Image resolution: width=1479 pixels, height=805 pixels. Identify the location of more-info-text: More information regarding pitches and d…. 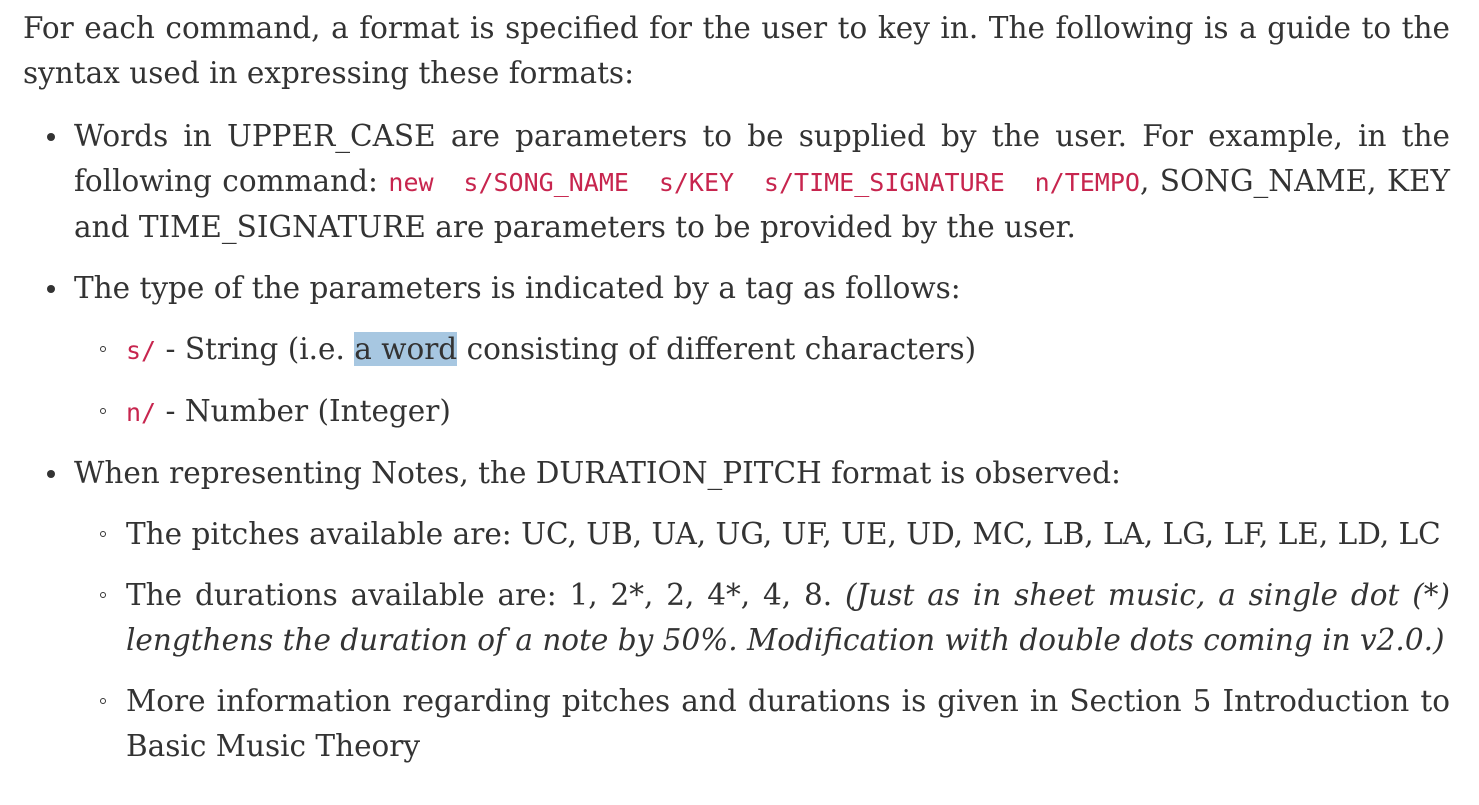
(788, 723).